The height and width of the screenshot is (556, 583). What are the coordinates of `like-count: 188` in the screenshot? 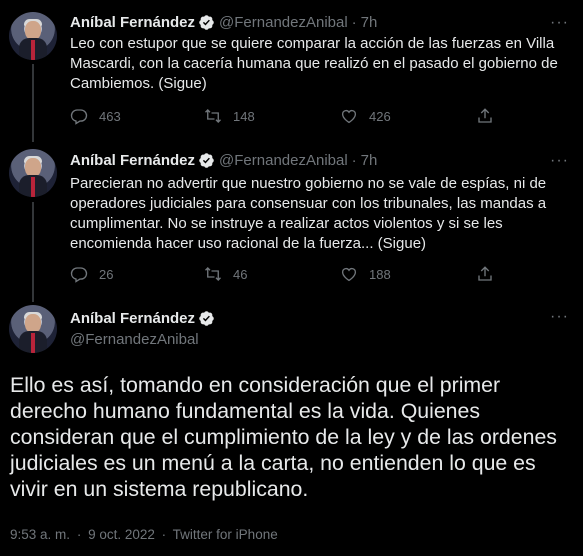 It's located at (380, 274).